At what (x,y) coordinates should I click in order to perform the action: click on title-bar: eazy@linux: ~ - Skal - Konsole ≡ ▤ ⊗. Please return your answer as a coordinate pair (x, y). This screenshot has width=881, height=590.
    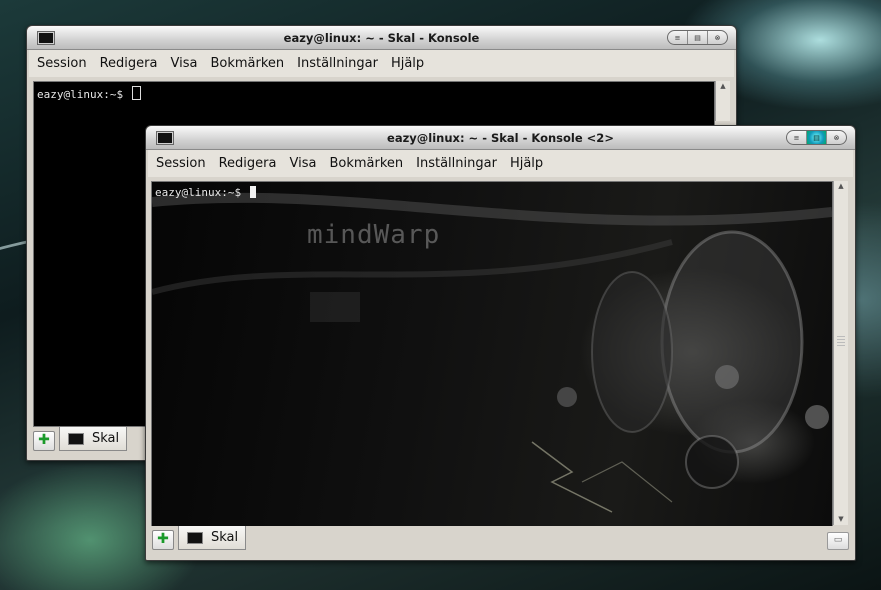
    Looking at the image, I should click on (381, 38).